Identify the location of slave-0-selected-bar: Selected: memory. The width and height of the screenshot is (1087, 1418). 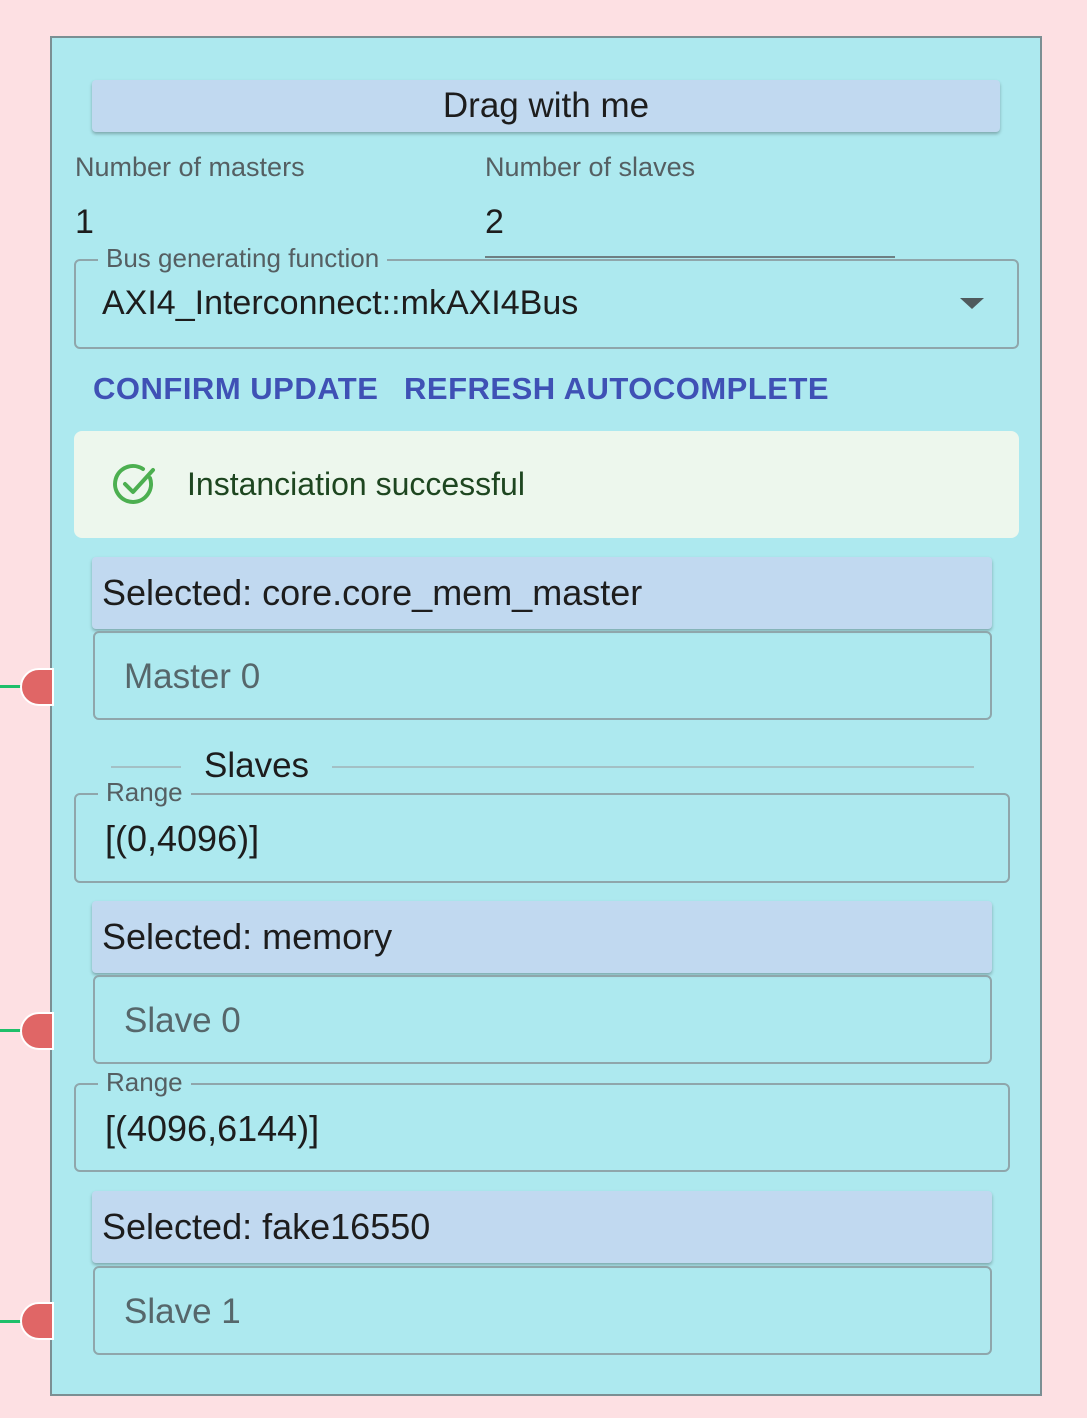
(542, 937).